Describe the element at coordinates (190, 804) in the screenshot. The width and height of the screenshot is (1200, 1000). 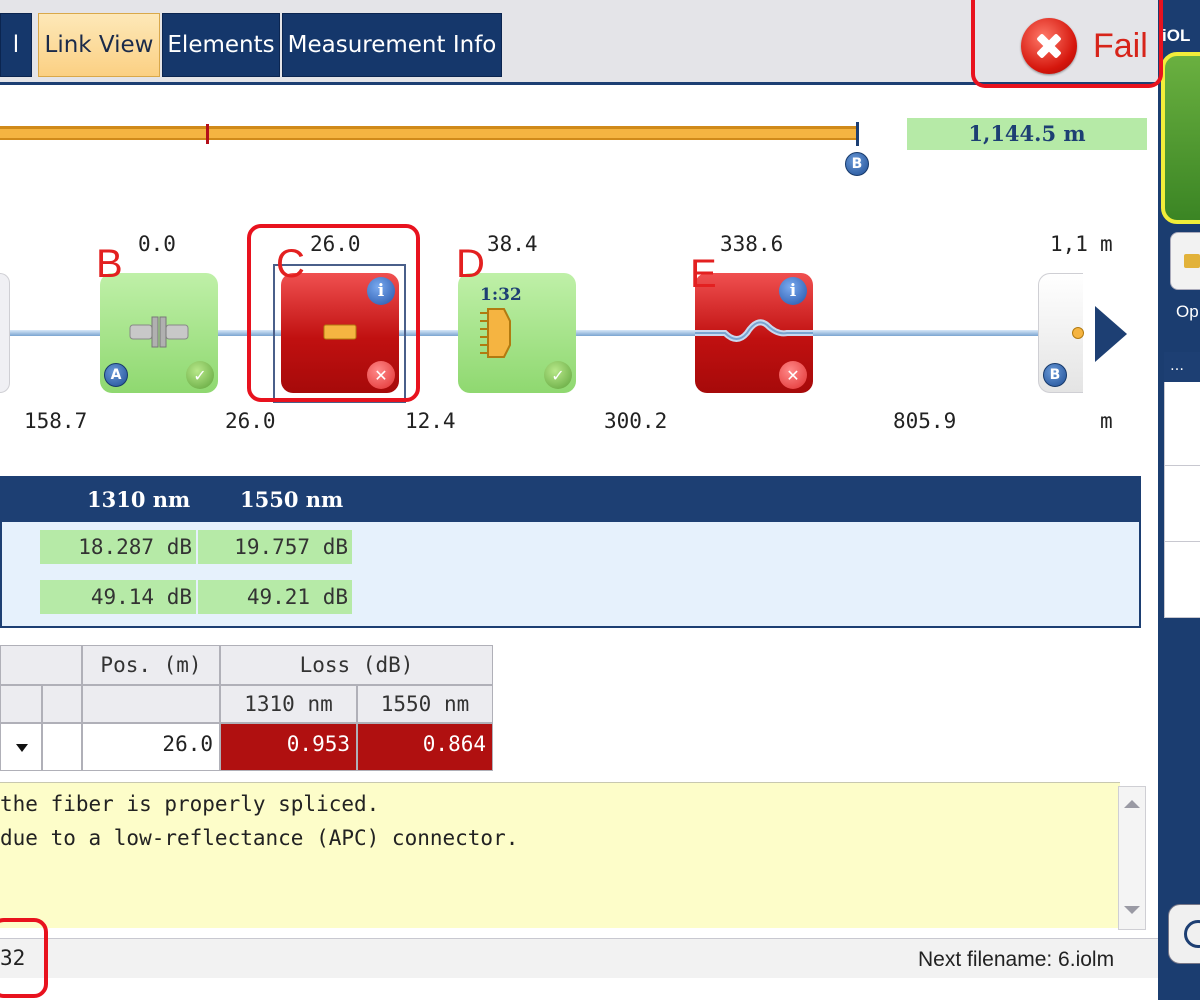
I see `note-line: the fiber is properly spliced.` at that location.